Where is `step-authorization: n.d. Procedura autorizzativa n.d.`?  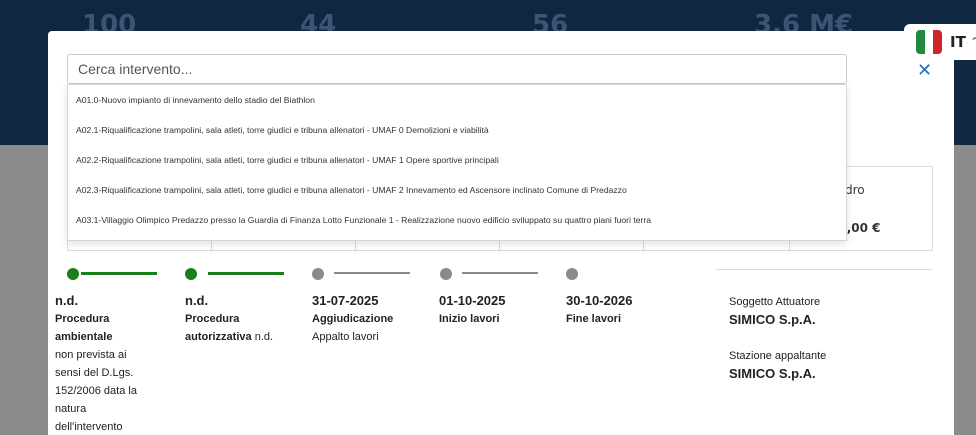
step-authorization: n.d. Procedura autorizzativa n.d. is located at coordinates (229, 318).